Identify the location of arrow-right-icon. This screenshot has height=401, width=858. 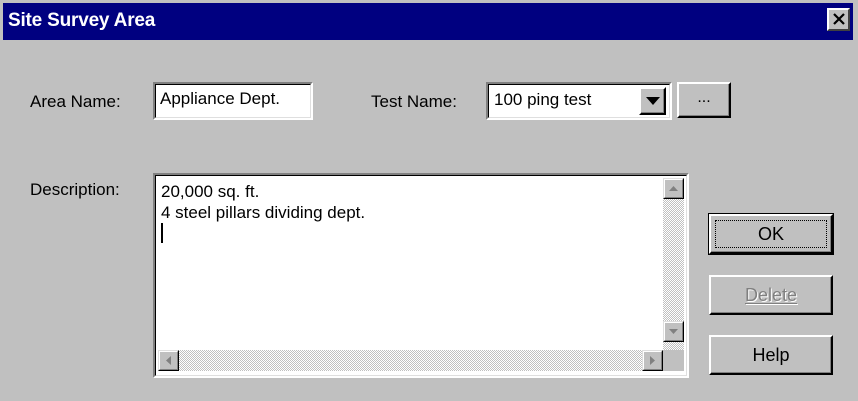
(652, 360).